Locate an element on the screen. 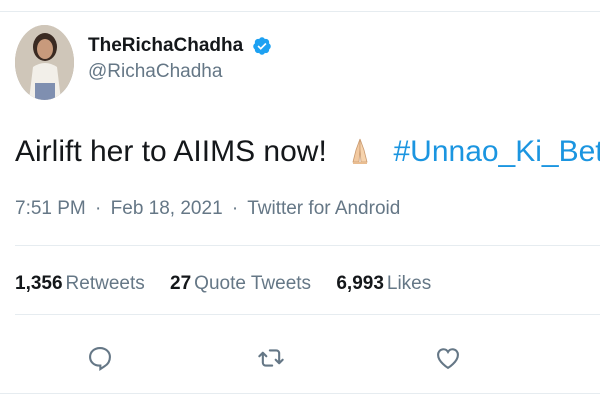  retweets-count: 1,356 is located at coordinates (39, 283).